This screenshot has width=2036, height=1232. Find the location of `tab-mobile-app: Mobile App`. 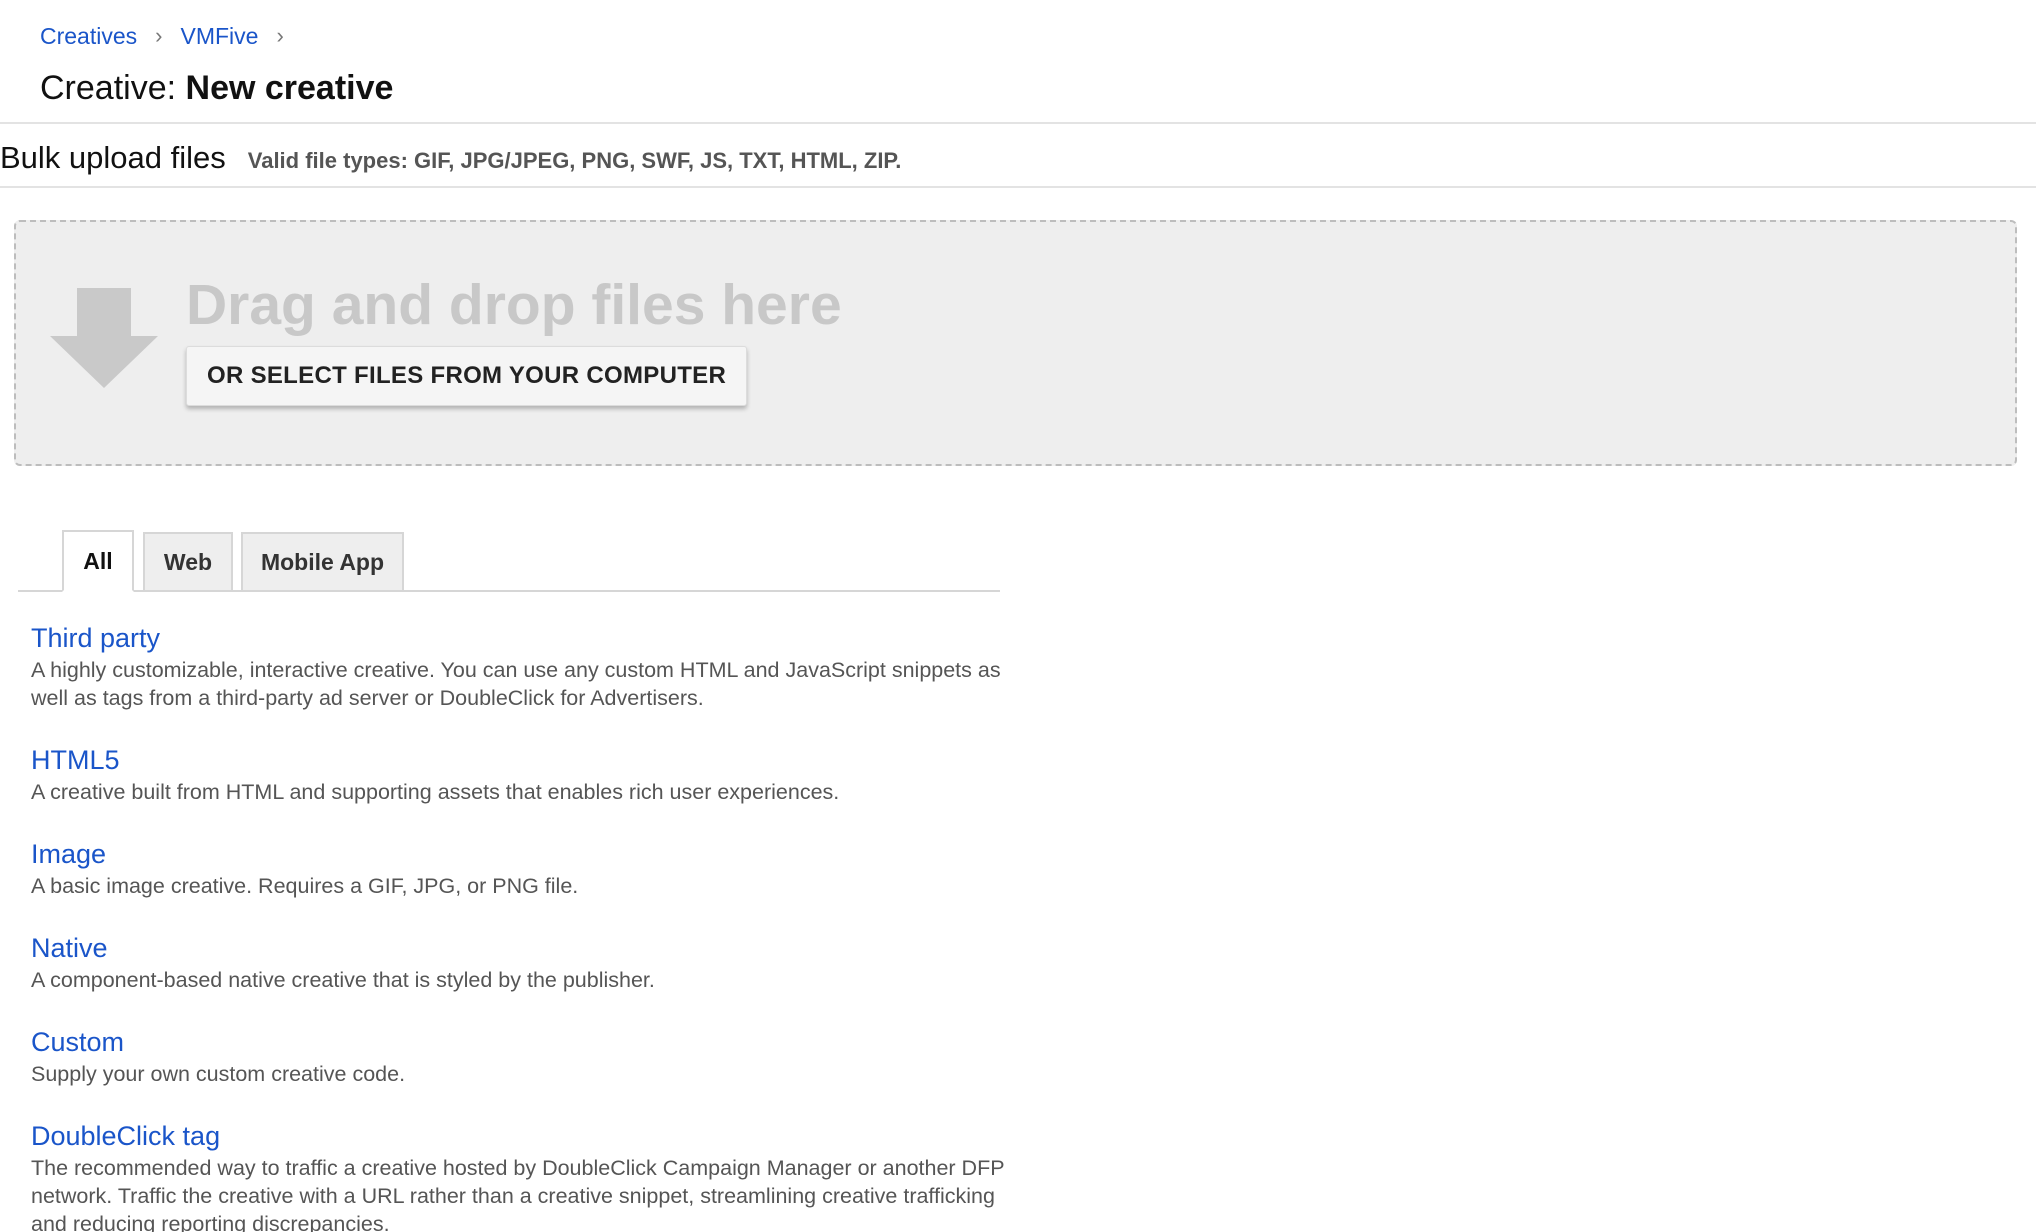

tab-mobile-app: Mobile App is located at coordinates (322, 562).